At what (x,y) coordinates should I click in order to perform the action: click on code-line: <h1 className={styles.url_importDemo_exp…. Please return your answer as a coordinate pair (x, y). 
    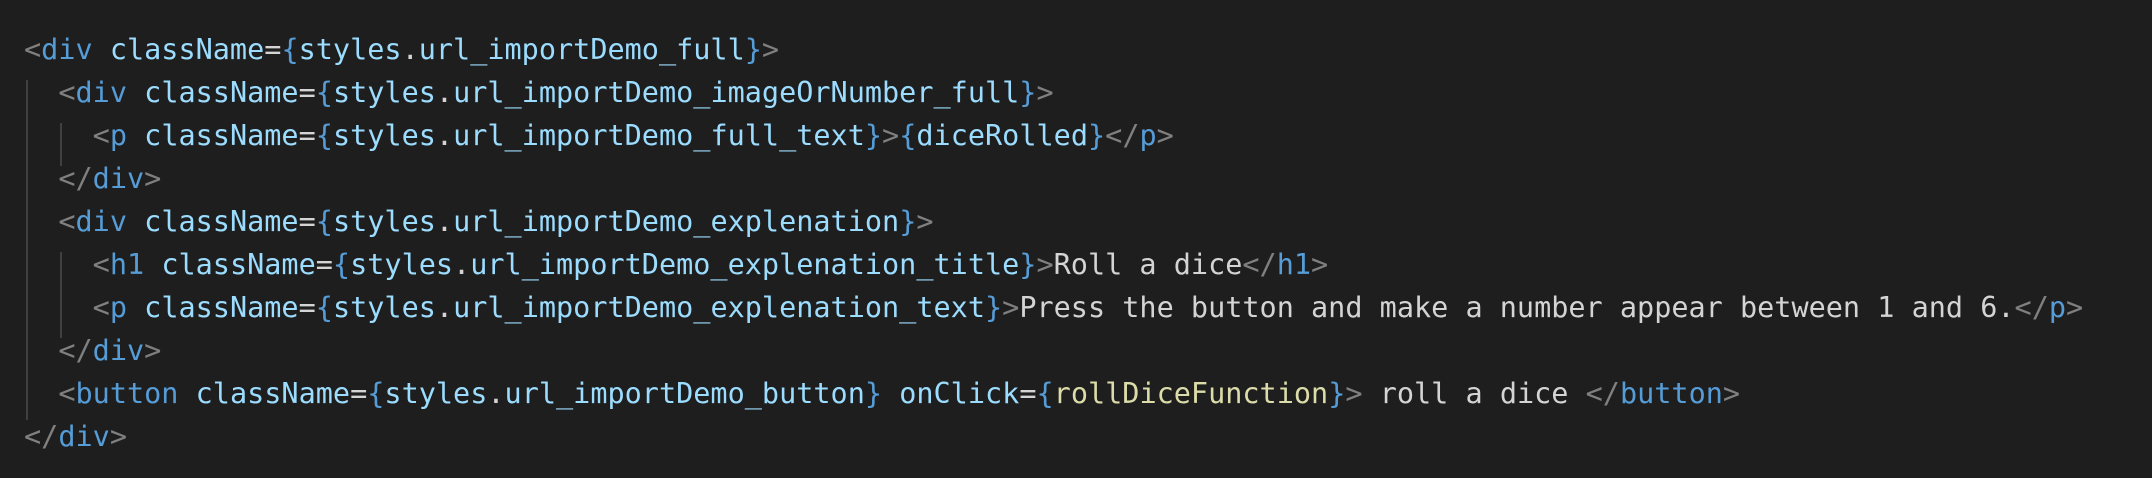
    Looking at the image, I should click on (676, 264).